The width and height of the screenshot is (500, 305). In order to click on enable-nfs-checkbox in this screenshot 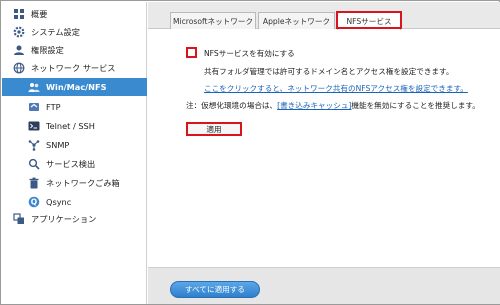, I will do `click(191, 52)`.